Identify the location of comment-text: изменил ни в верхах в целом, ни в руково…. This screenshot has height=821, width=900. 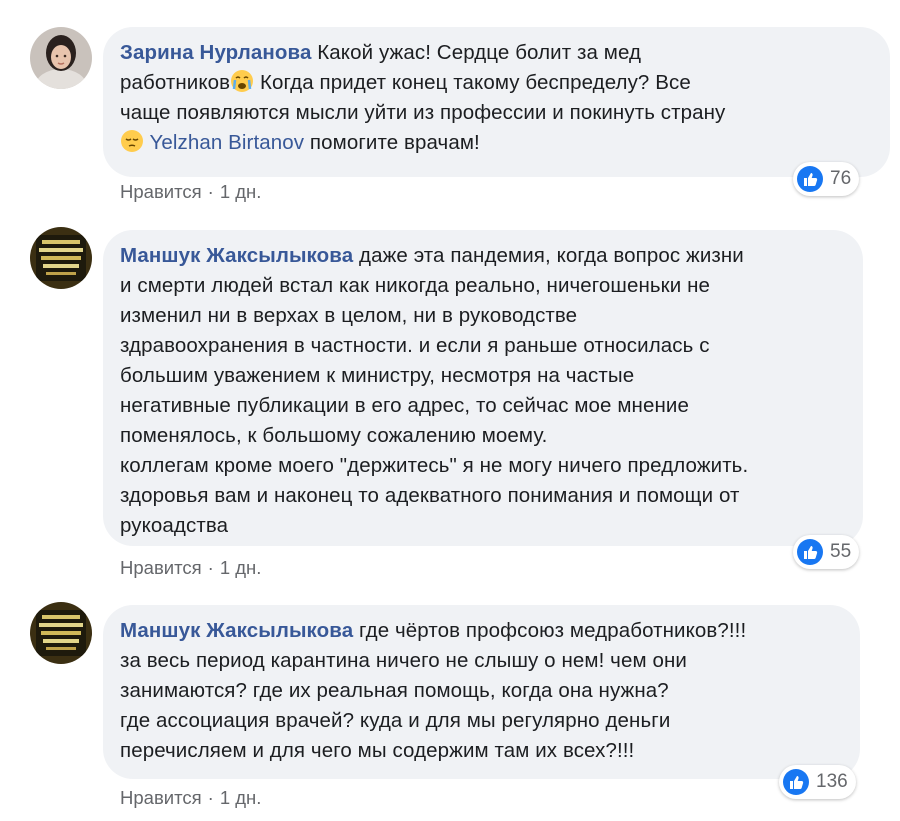
(349, 315).